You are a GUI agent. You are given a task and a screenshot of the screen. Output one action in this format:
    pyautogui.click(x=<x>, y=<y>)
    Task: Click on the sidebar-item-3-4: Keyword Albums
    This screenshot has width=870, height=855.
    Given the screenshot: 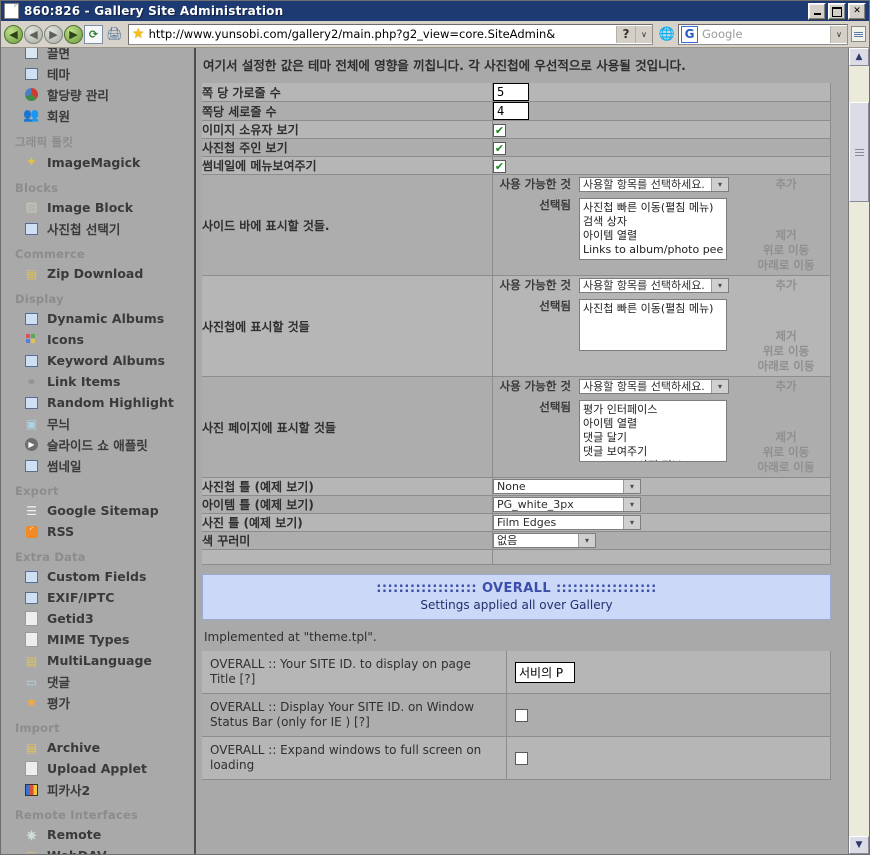 What is the action you would take?
    pyautogui.click(x=97, y=360)
    